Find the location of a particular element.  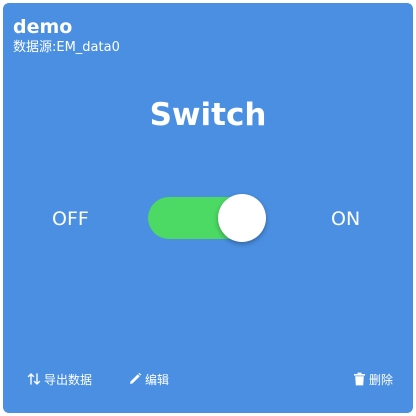

toggle-switch is located at coordinates (207, 218).